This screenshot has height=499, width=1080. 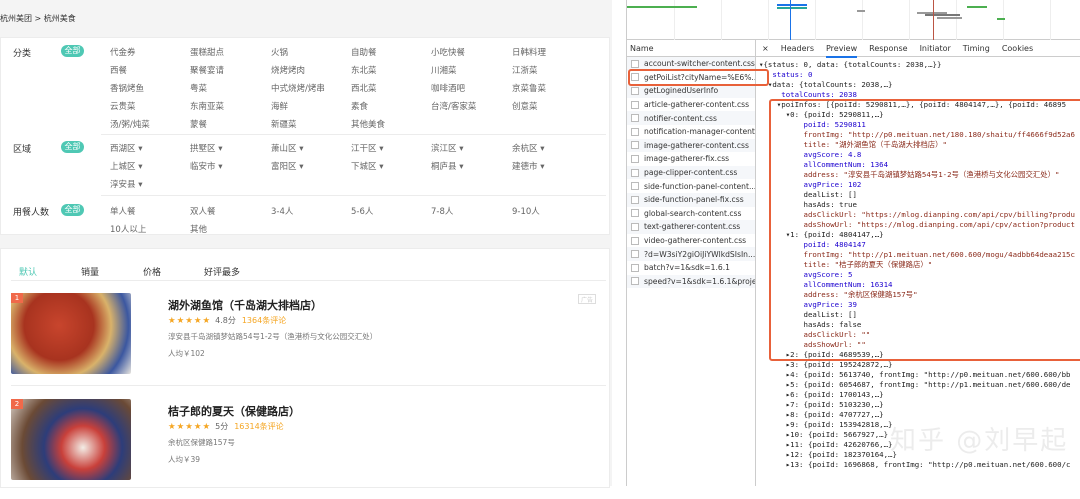 What do you see at coordinates (525, 70) in the screenshot?
I see `filter-option: 江浙菜` at bounding box center [525, 70].